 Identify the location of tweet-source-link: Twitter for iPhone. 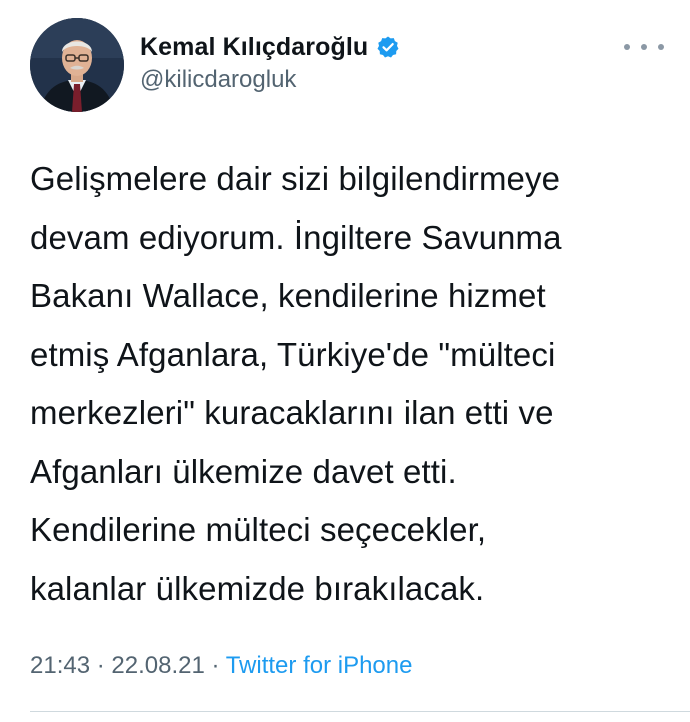
(319, 665).